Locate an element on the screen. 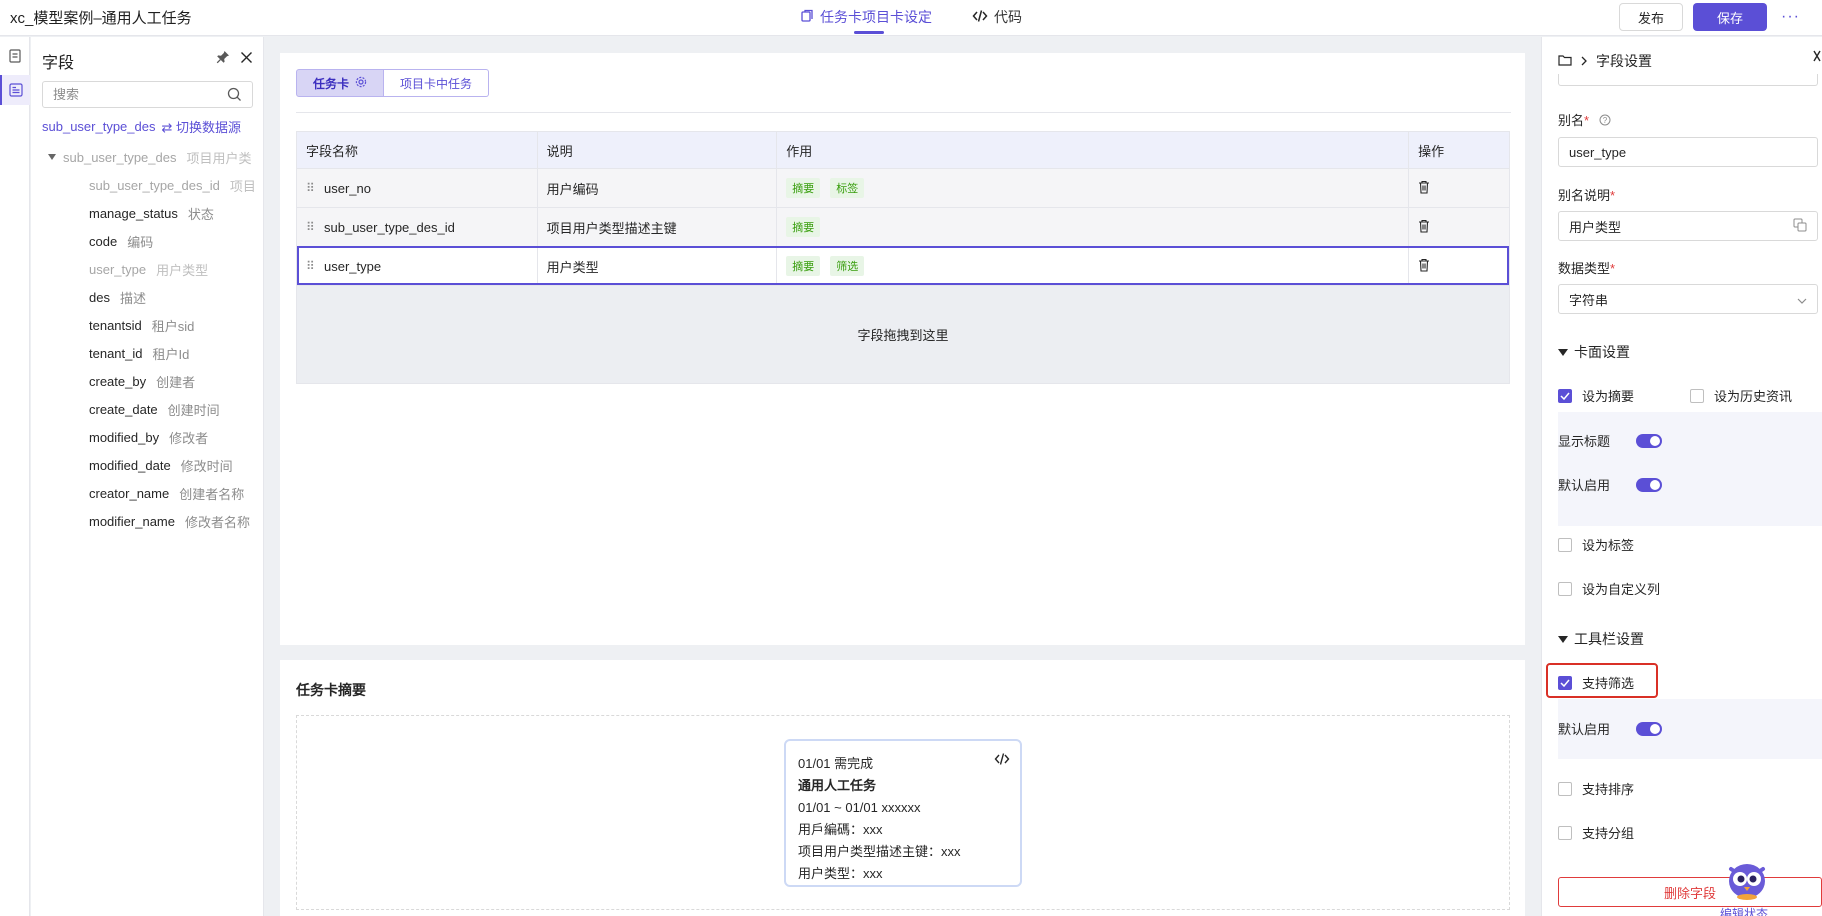 Image resolution: width=1822 pixels, height=916 pixels. data-type-select: 字符串 is located at coordinates (1688, 299).